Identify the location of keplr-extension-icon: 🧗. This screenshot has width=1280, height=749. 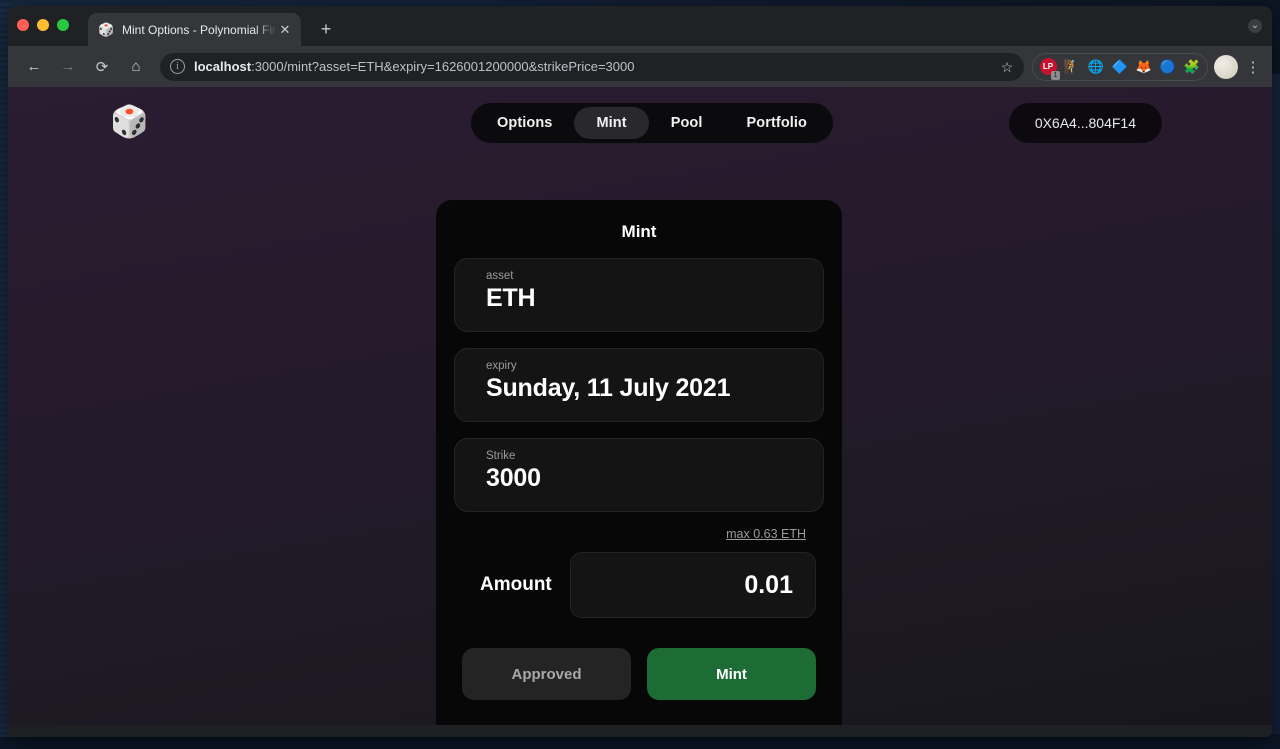
(1072, 67).